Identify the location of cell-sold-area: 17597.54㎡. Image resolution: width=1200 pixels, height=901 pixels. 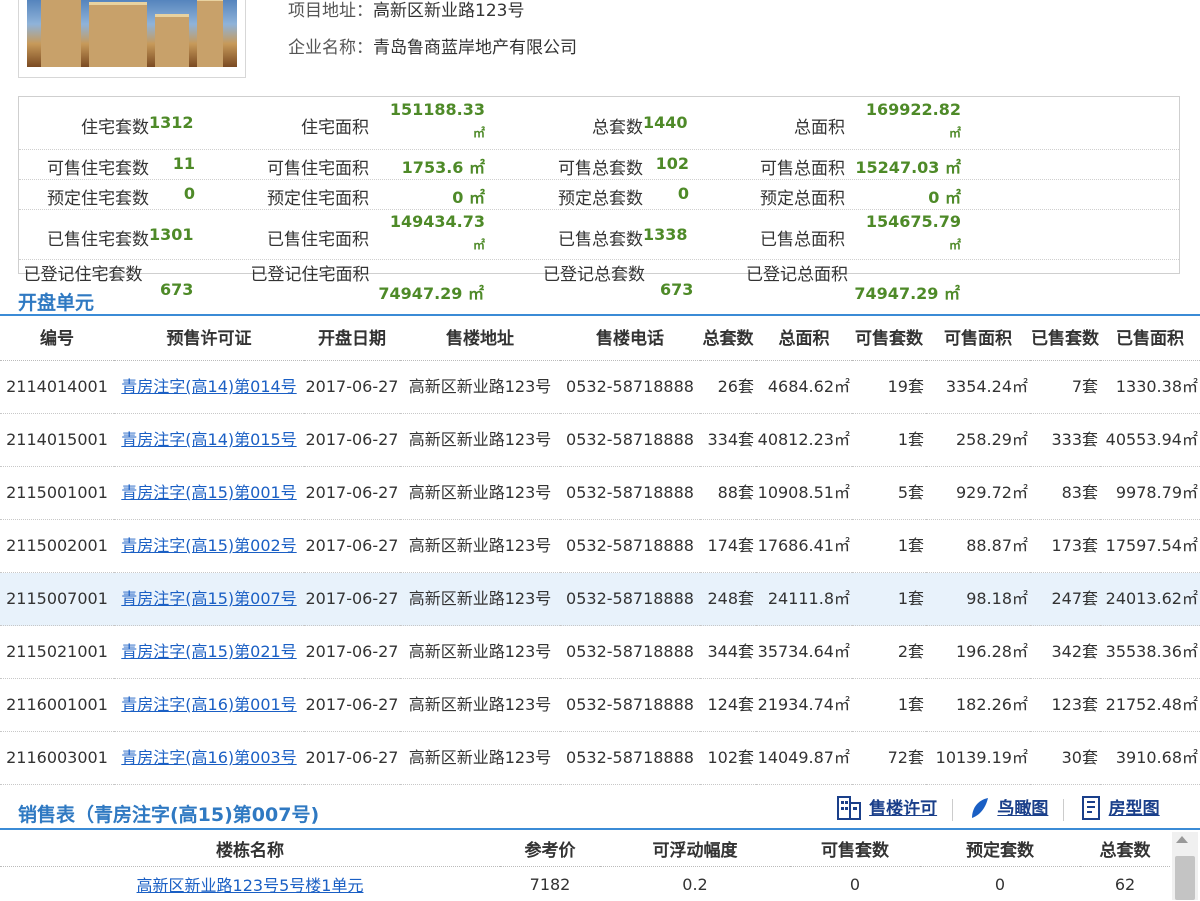
(1150, 546).